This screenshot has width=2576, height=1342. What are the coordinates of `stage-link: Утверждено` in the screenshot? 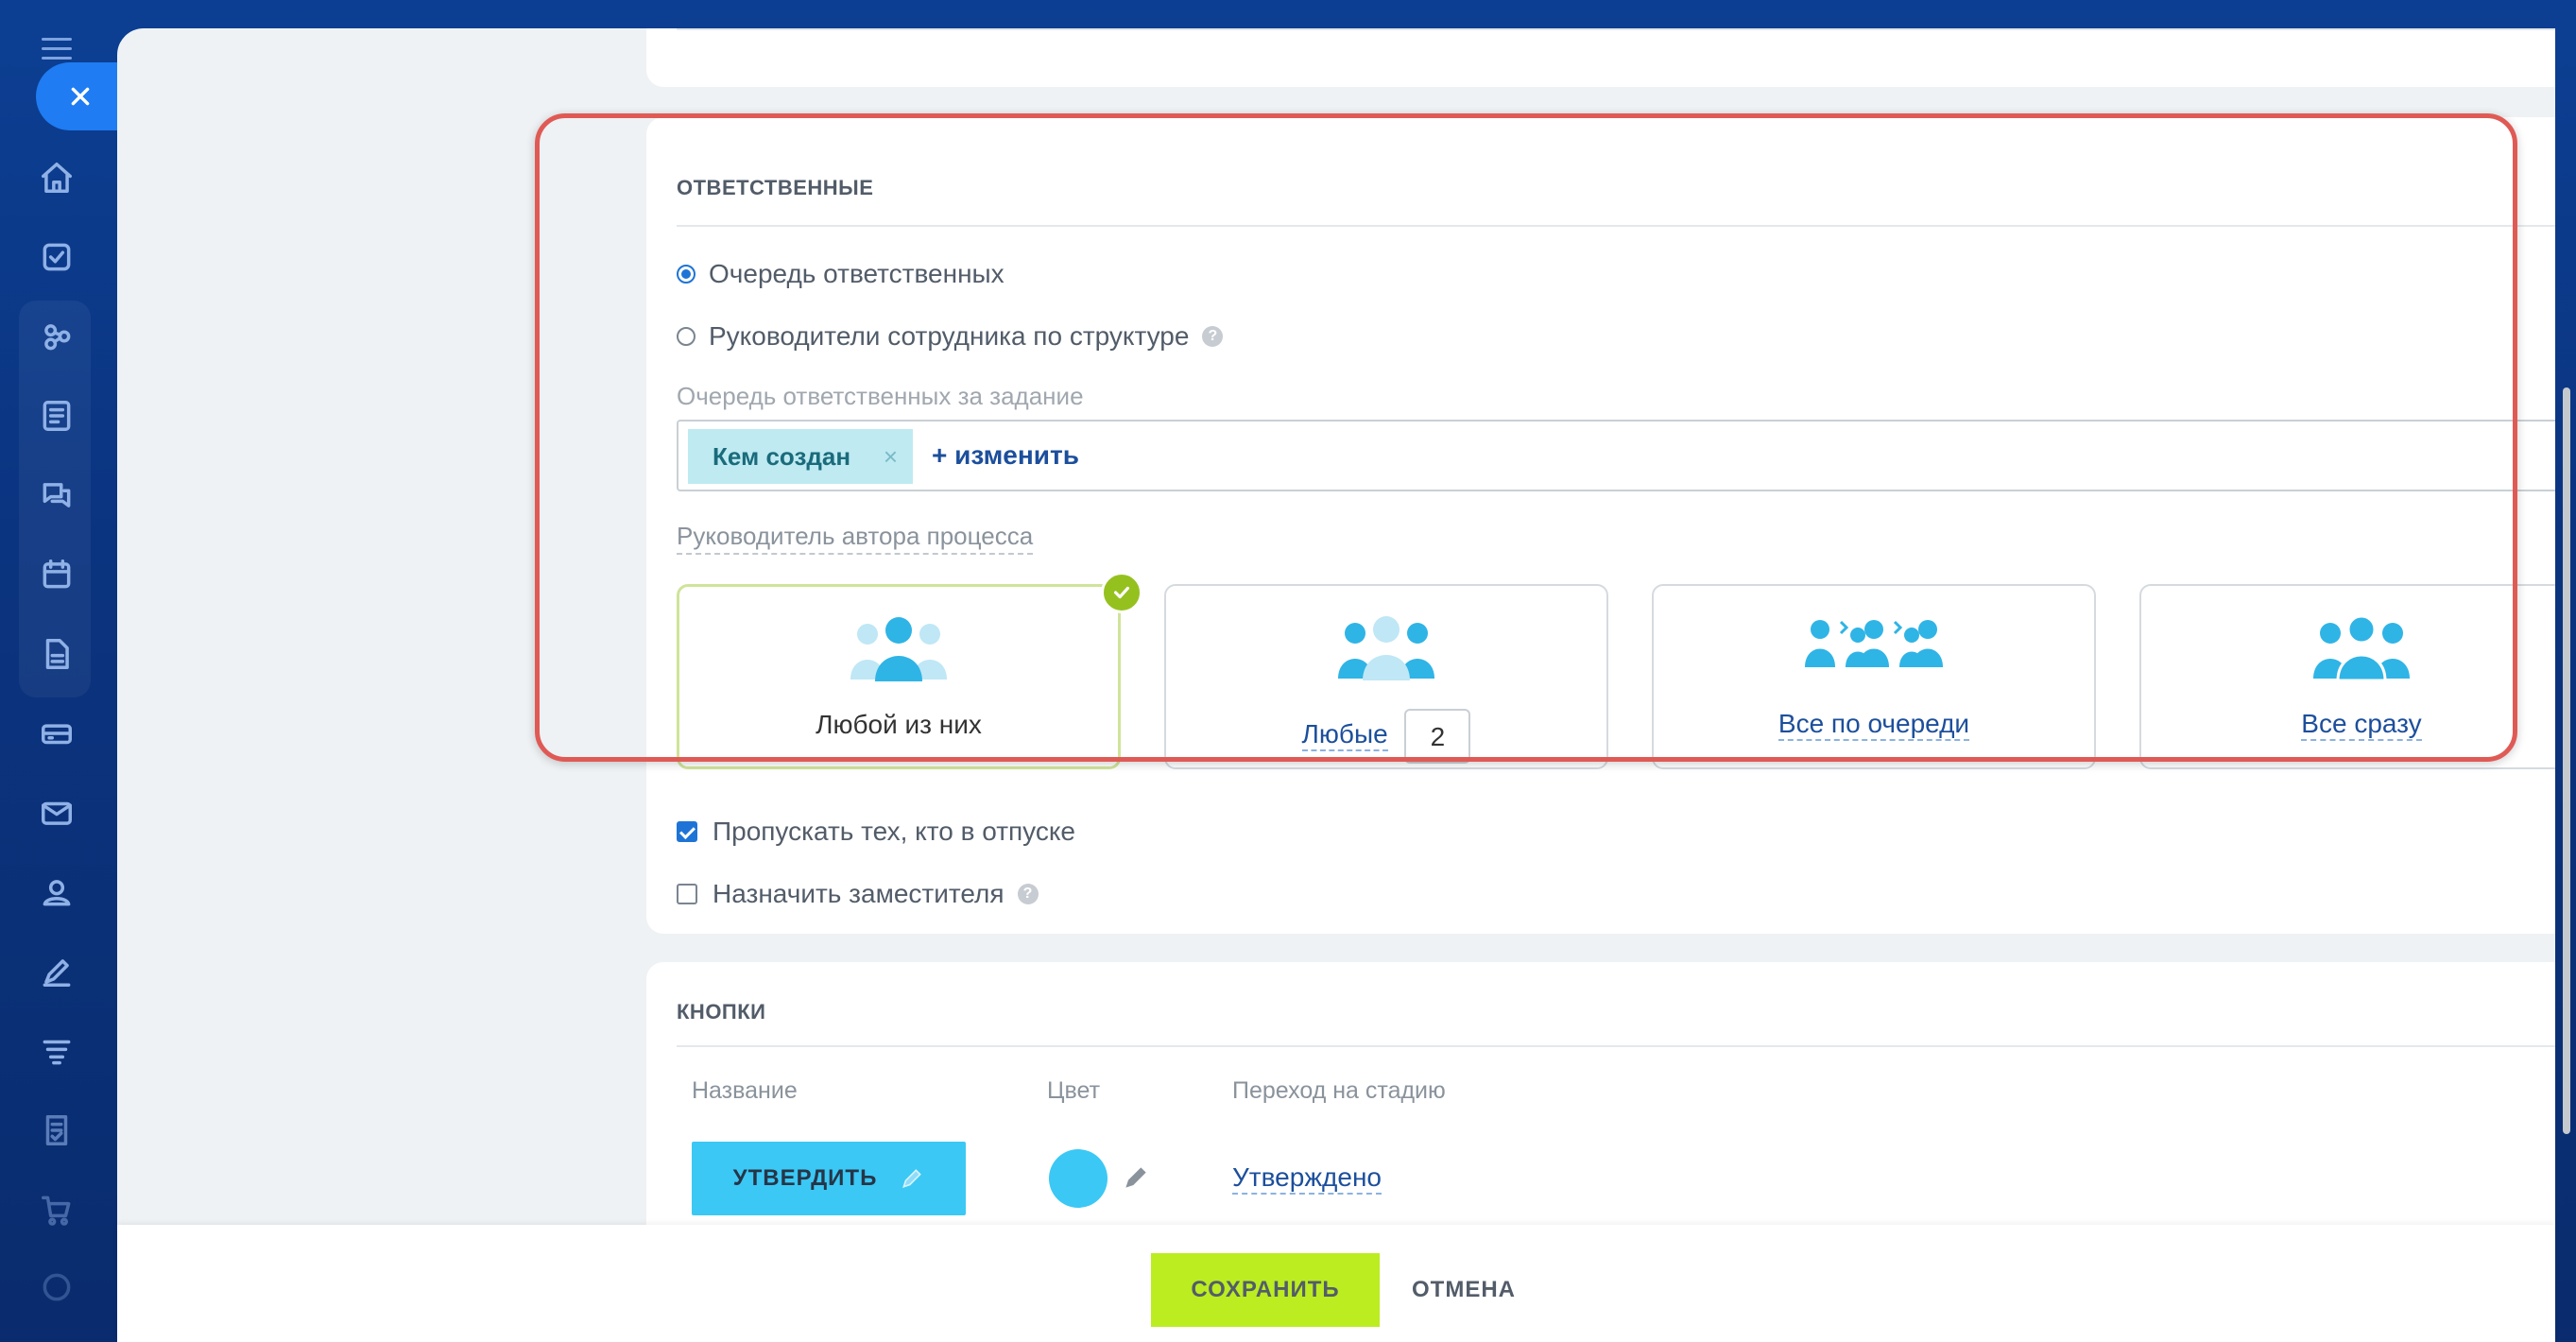 It's located at (1307, 1178).